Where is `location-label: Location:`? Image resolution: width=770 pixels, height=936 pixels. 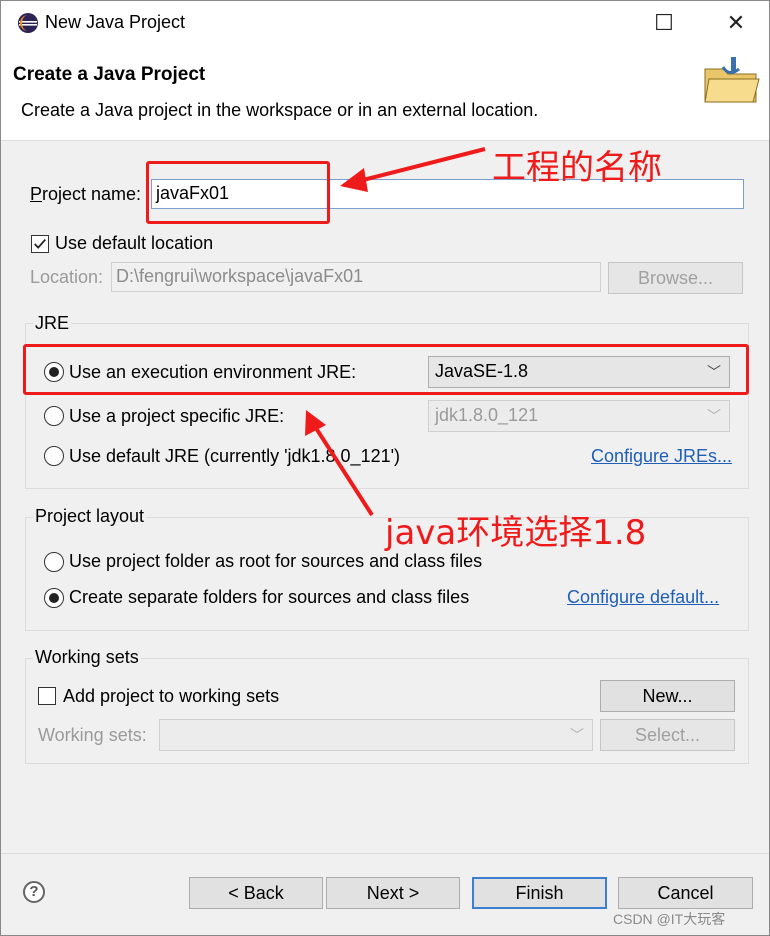 location-label: Location: is located at coordinates (67, 277).